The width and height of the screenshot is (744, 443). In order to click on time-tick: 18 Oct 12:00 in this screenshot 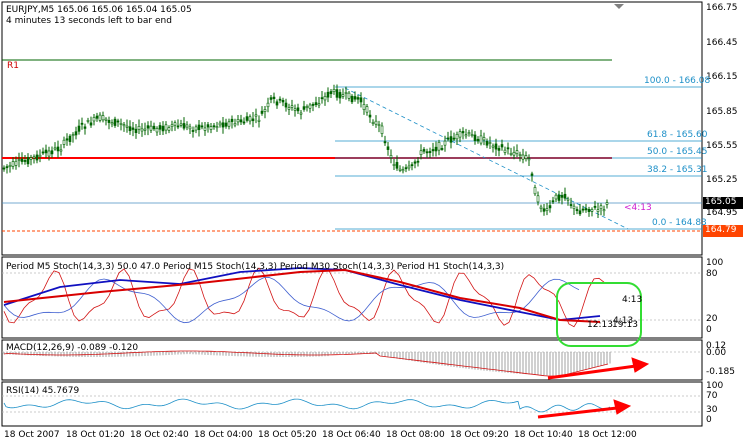, I will do `click(607, 435)`.